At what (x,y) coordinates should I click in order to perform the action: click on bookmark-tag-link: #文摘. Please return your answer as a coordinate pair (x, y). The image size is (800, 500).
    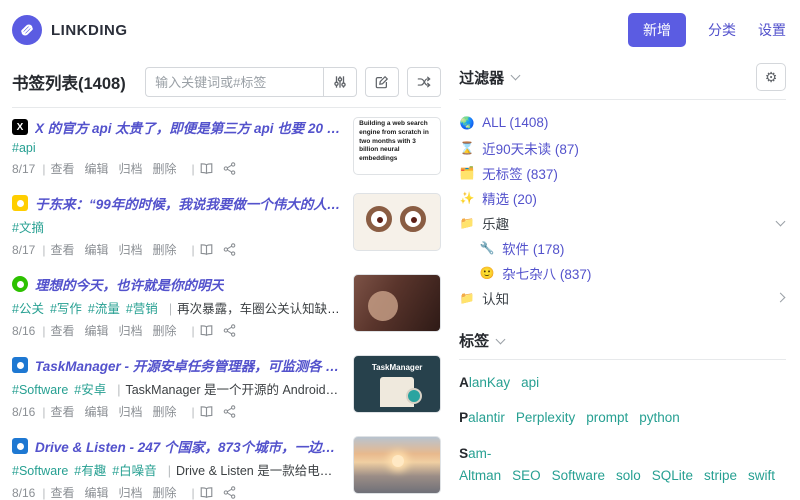
    Looking at the image, I should click on (28, 228).